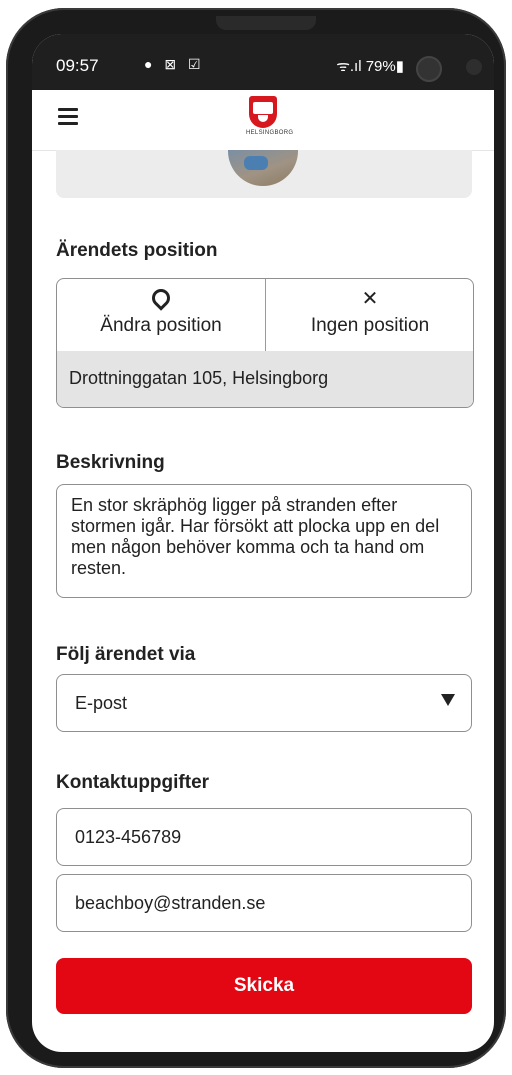 The height and width of the screenshot is (1075, 512). Describe the element at coordinates (161, 325) in the screenshot. I see `change-position-label: Ändra position` at that location.